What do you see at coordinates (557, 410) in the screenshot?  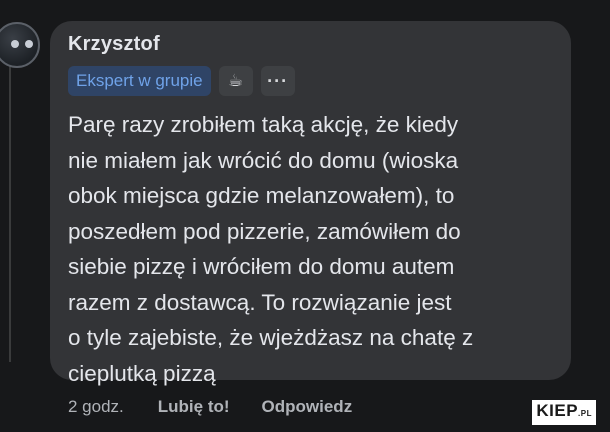 I see `watermark-main: KIEP` at bounding box center [557, 410].